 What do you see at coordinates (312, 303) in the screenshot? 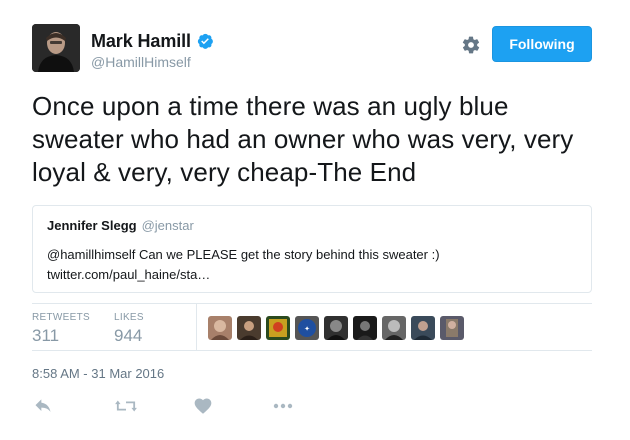
I see `stats-divider-top` at bounding box center [312, 303].